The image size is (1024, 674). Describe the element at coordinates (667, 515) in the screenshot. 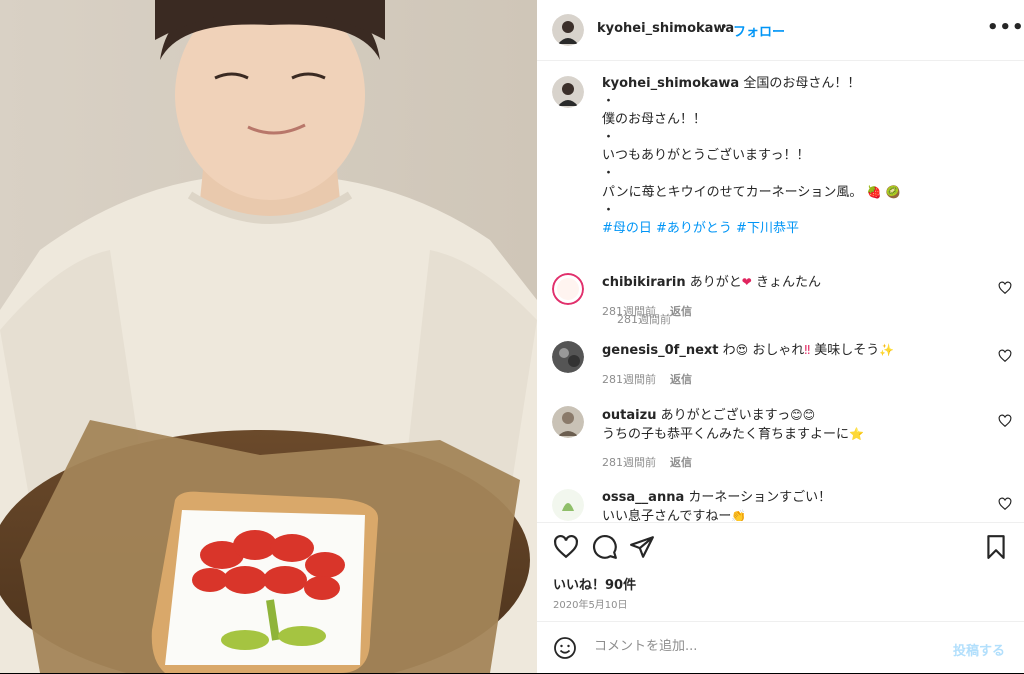

I see `comment-body: いい息子さんですねー` at that location.